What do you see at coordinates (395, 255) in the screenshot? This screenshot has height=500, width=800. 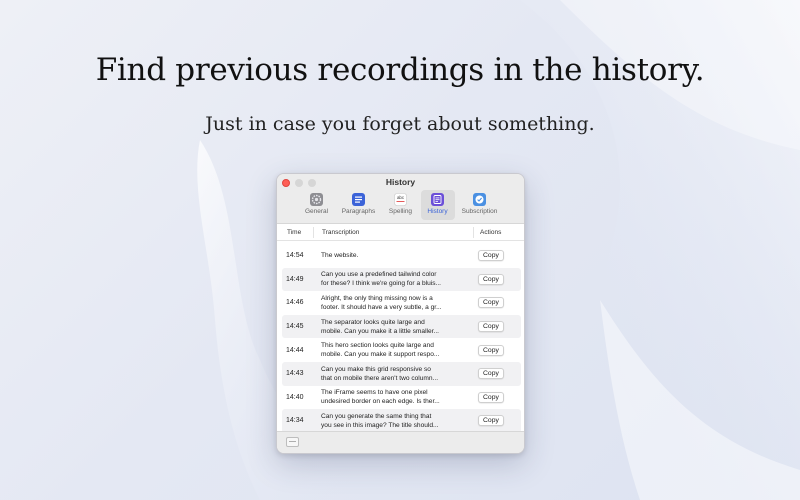 I see `row-transcription: The website.` at bounding box center [395, 255].